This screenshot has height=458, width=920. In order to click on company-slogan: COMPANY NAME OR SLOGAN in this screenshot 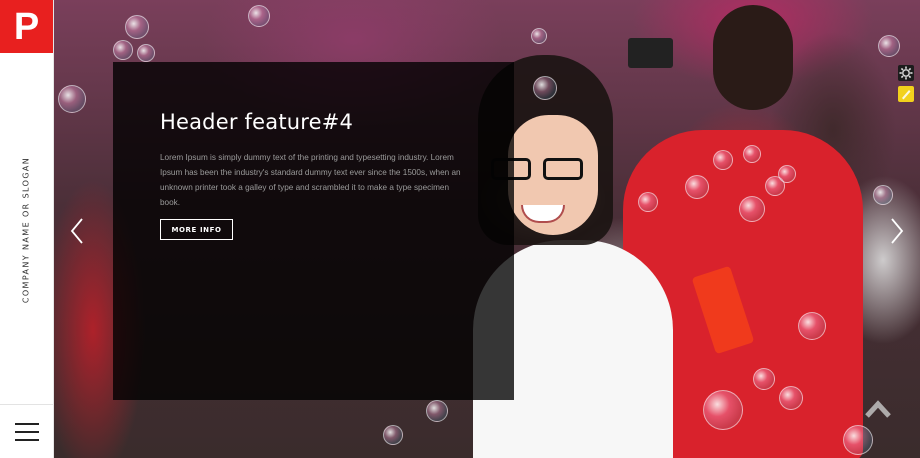, I will do `click(26, 230)`.